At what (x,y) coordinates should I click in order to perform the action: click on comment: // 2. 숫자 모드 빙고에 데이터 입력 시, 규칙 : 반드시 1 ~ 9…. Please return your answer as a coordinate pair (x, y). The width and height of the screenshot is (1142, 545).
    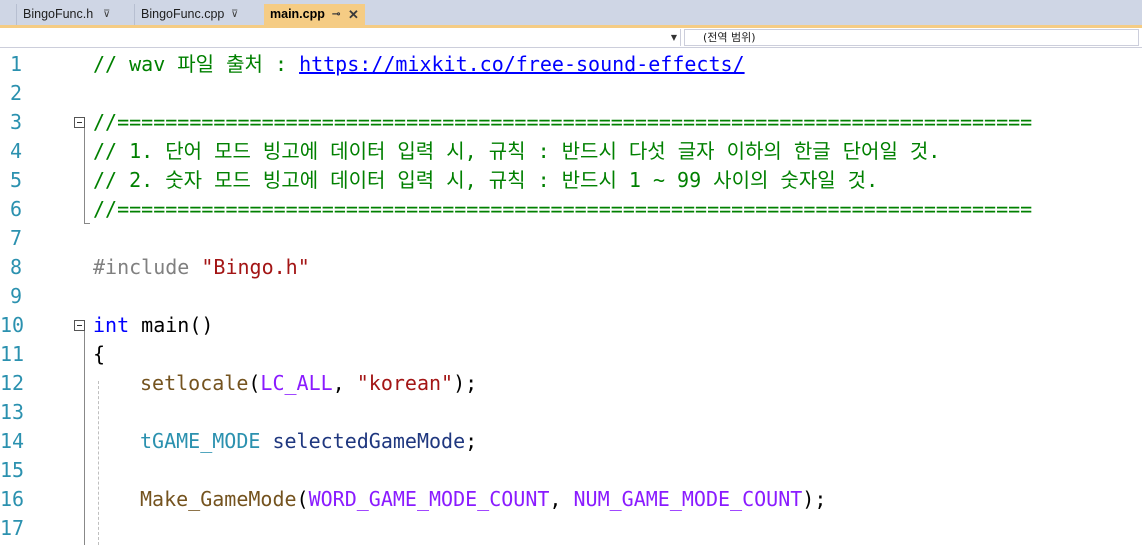
    Looking at the image, I should click on (486, 180).